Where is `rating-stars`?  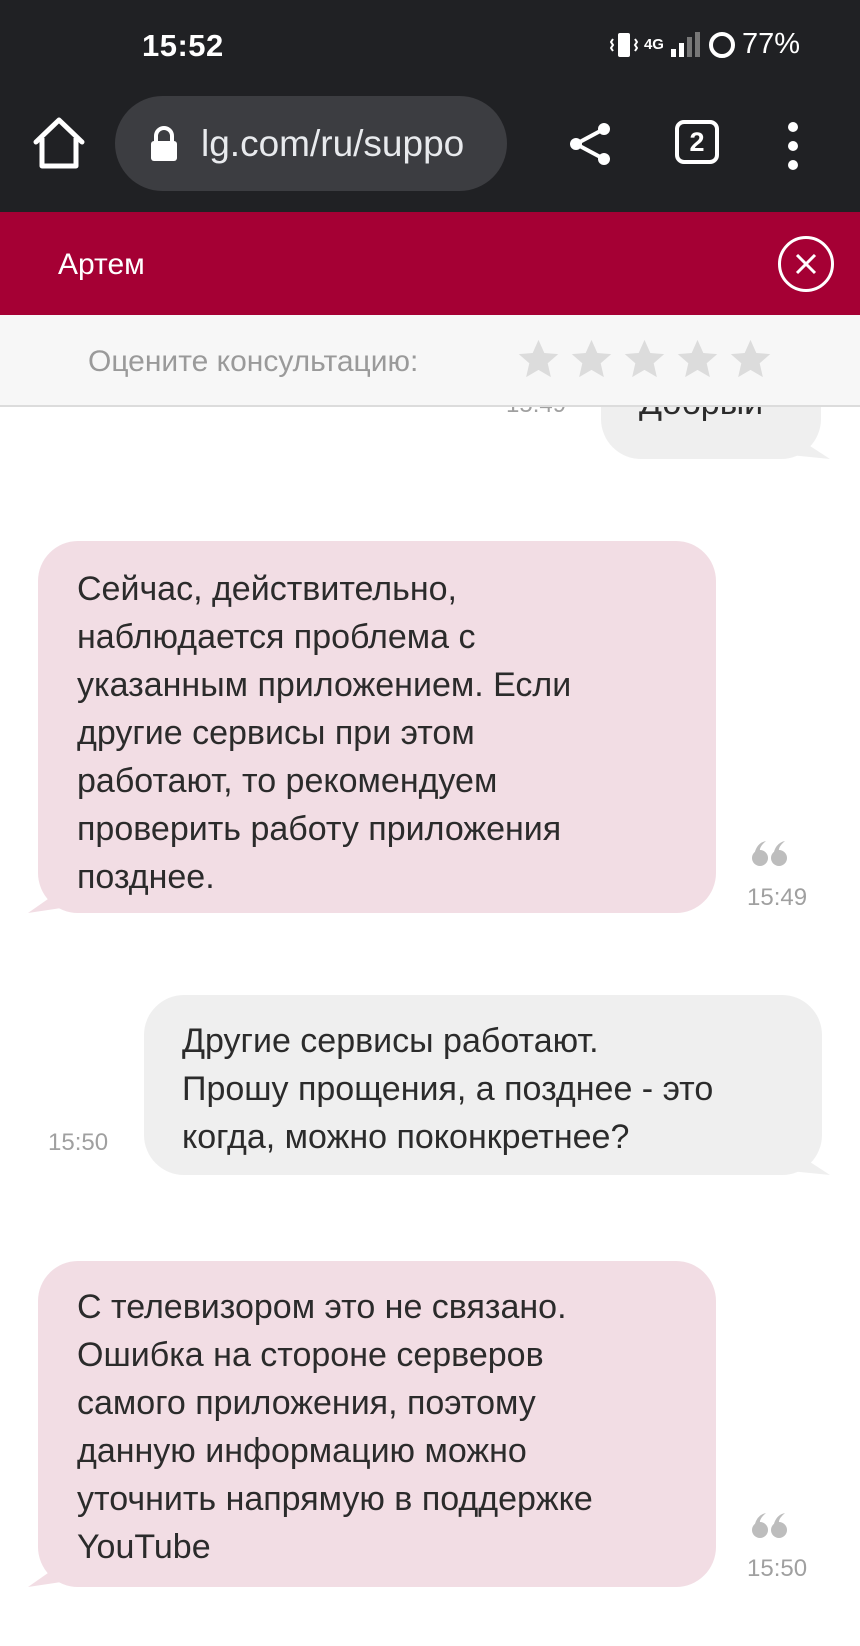
rating-stars is located at coordinates (644, 359).